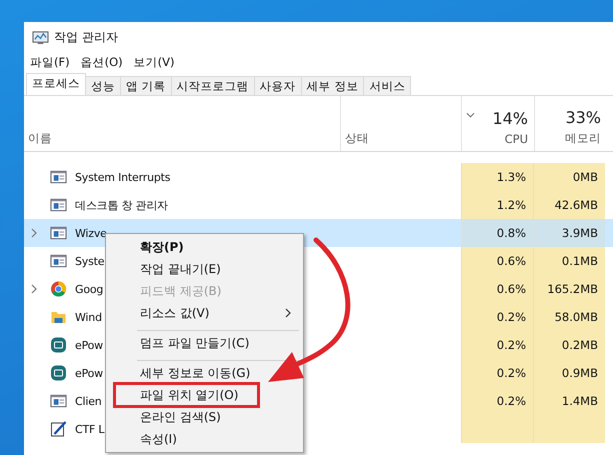  What do you see at coordinates (89, 261) in the screenshot?
I see `process-name: Syste` at bounding box center [89, 261].